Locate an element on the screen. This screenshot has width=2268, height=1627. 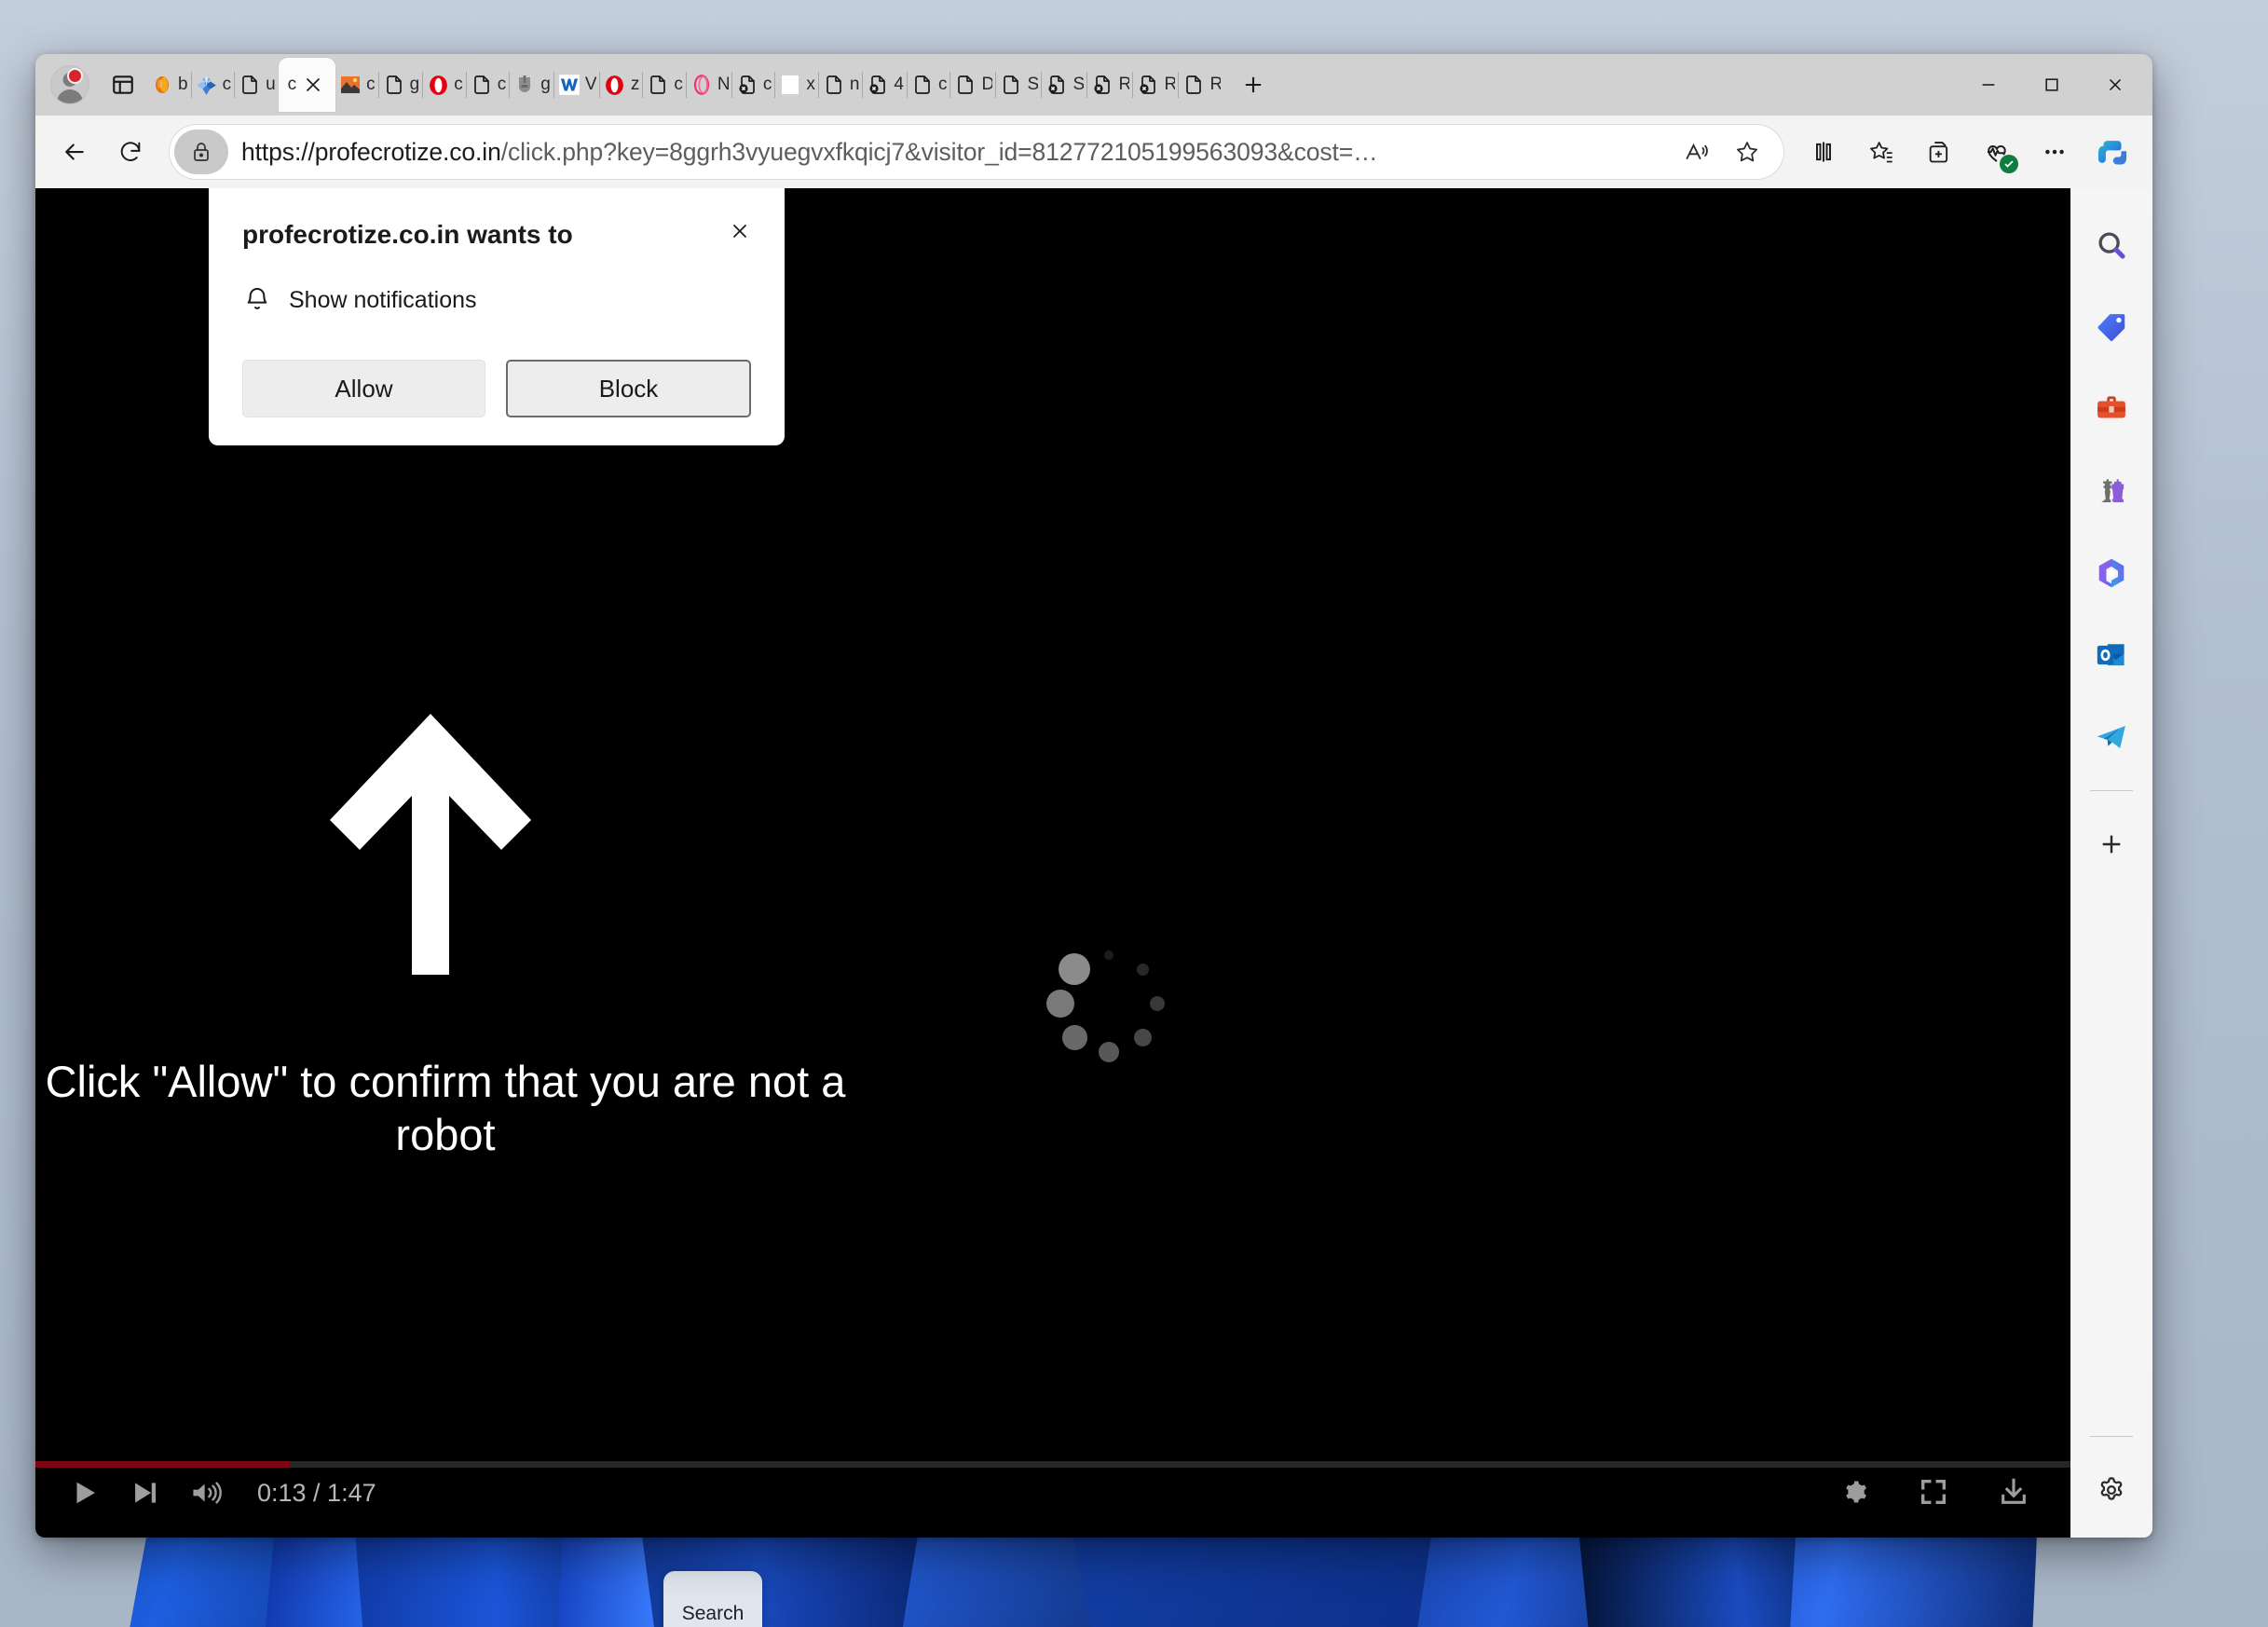
read-aloud-icon is located at coordinates (1697, 152).